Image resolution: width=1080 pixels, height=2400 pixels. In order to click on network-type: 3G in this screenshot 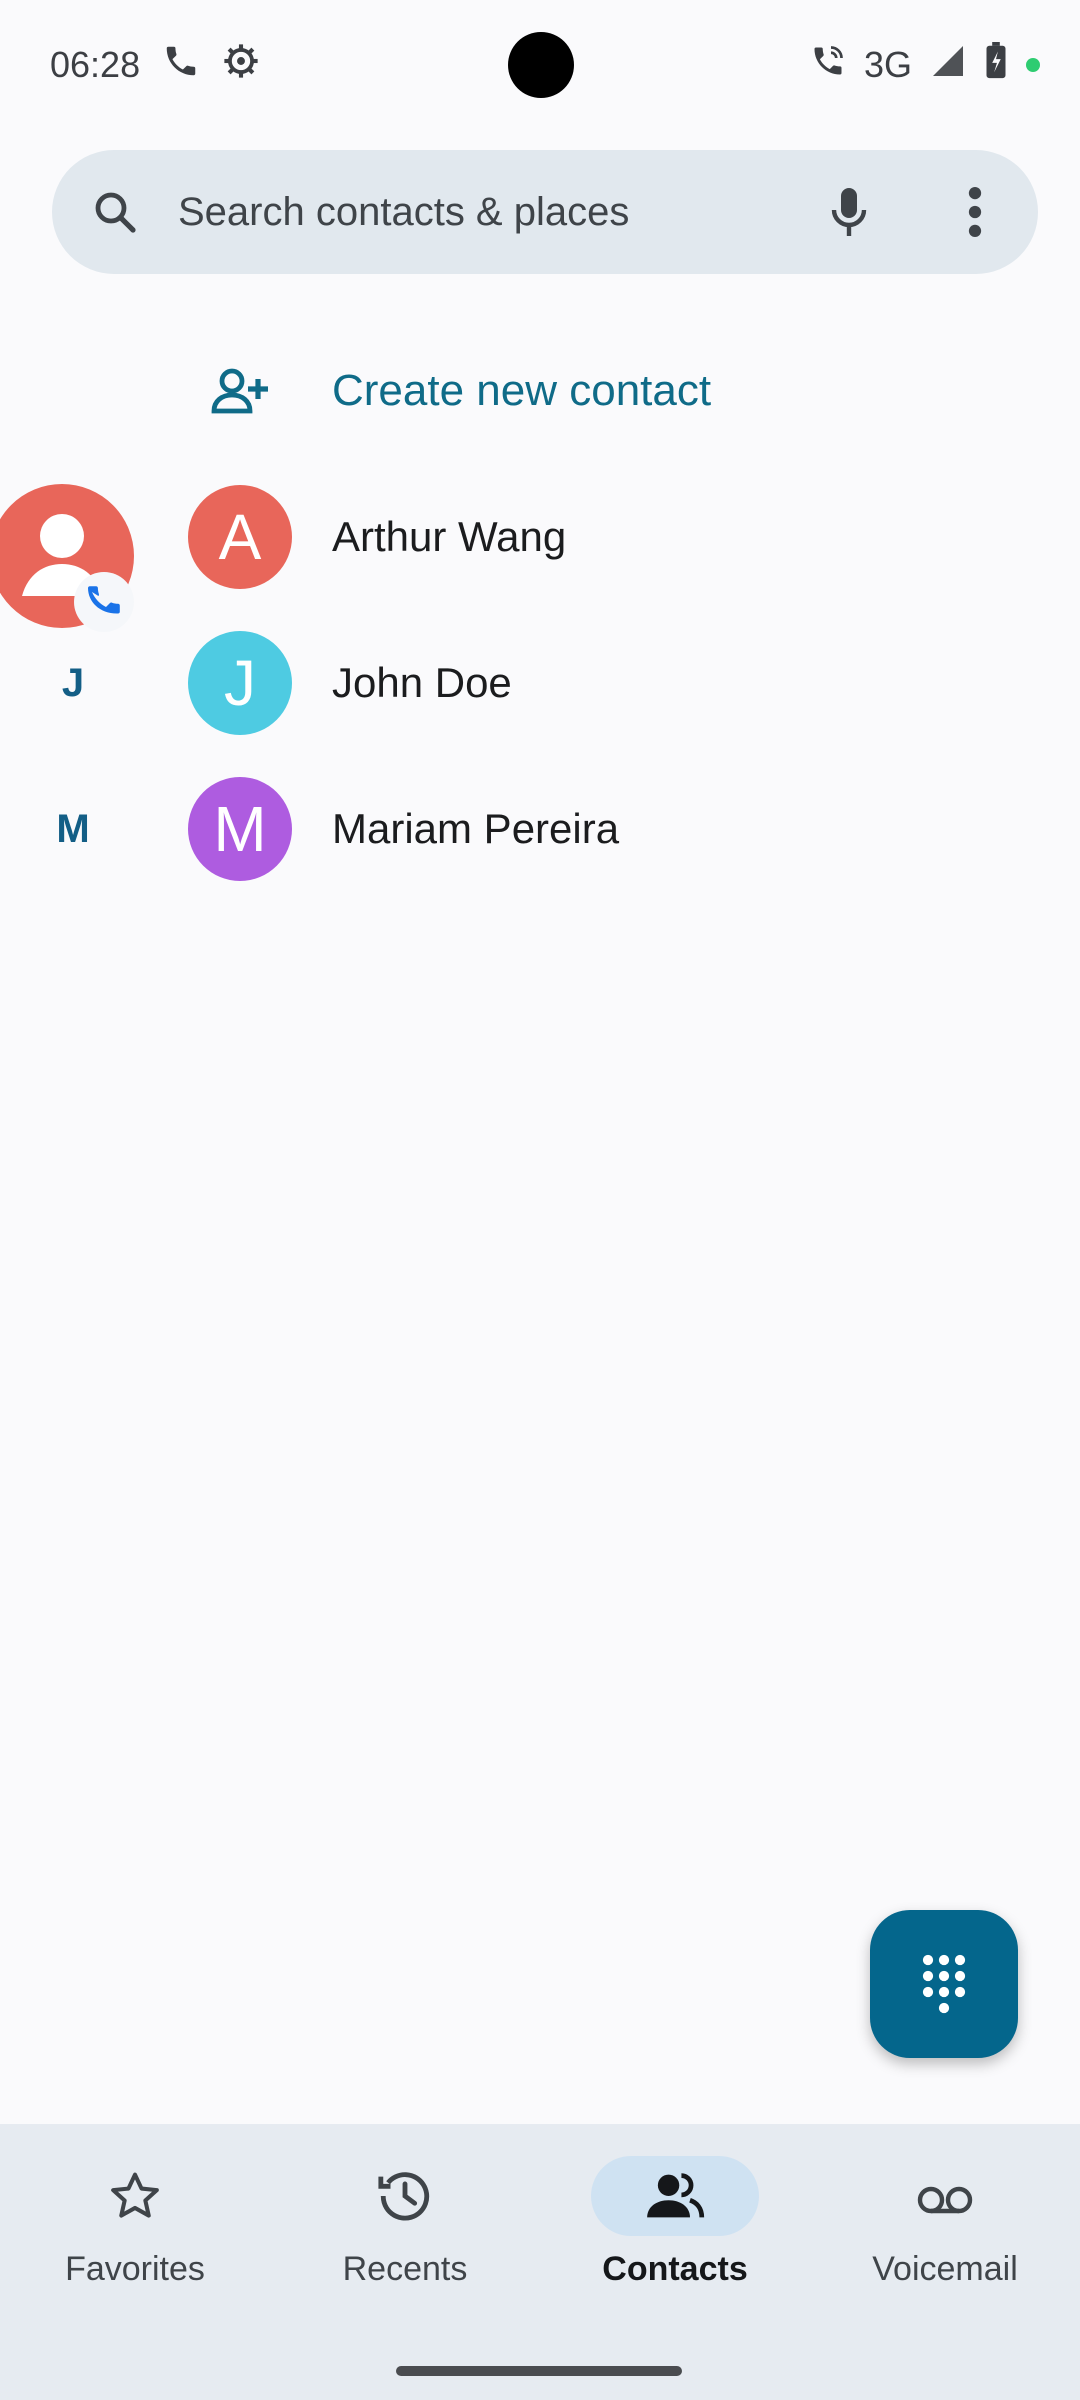, I will do `click(887, 64)`.